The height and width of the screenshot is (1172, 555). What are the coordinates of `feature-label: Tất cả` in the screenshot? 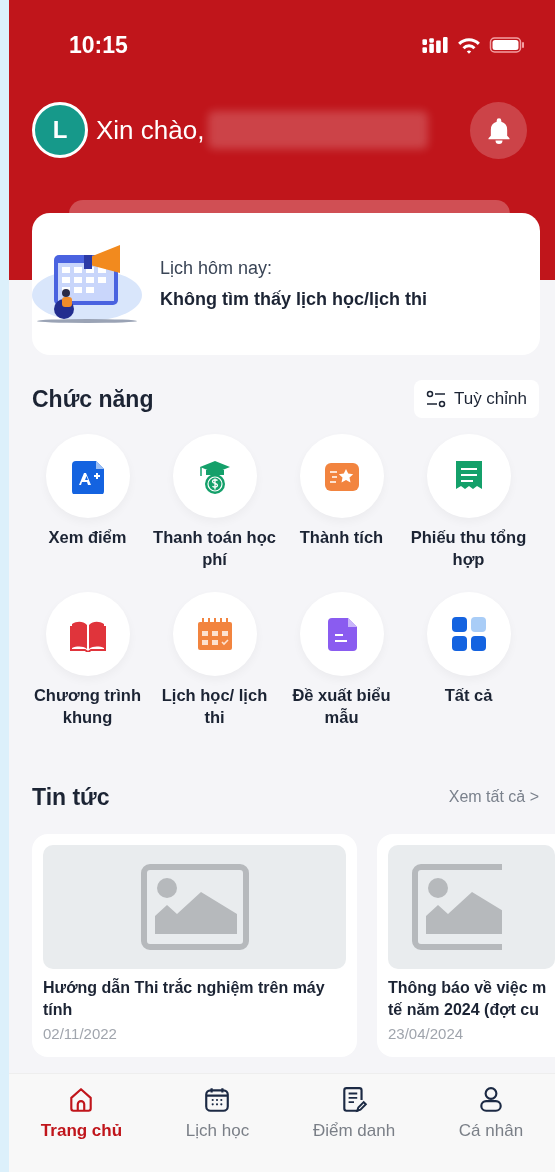 It's located at (468, 695).